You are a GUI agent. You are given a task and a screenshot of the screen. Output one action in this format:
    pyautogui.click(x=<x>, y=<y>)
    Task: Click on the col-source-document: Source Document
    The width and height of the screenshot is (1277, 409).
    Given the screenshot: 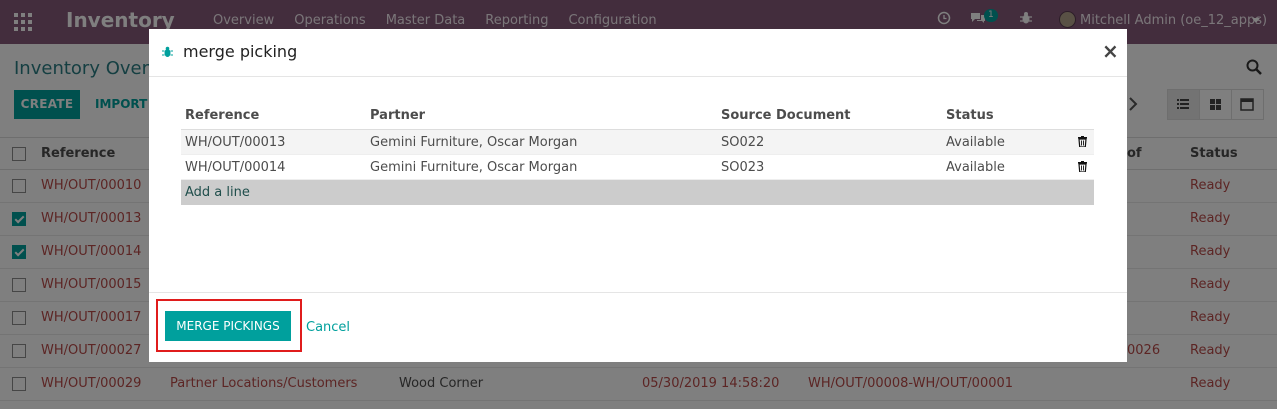 What is the action you would take?
    pyautogui.click(x=786, y=115)
    